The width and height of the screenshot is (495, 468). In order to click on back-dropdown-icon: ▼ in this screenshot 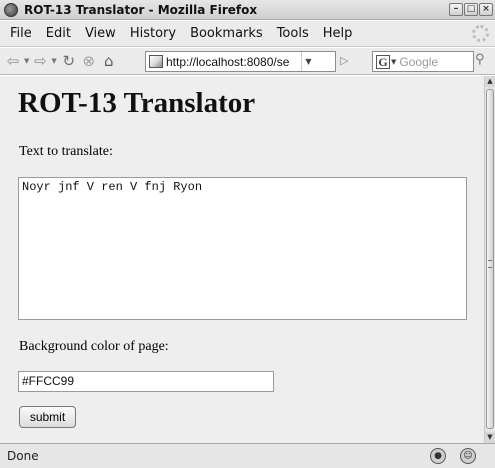, I will do `click(26, 61)`.